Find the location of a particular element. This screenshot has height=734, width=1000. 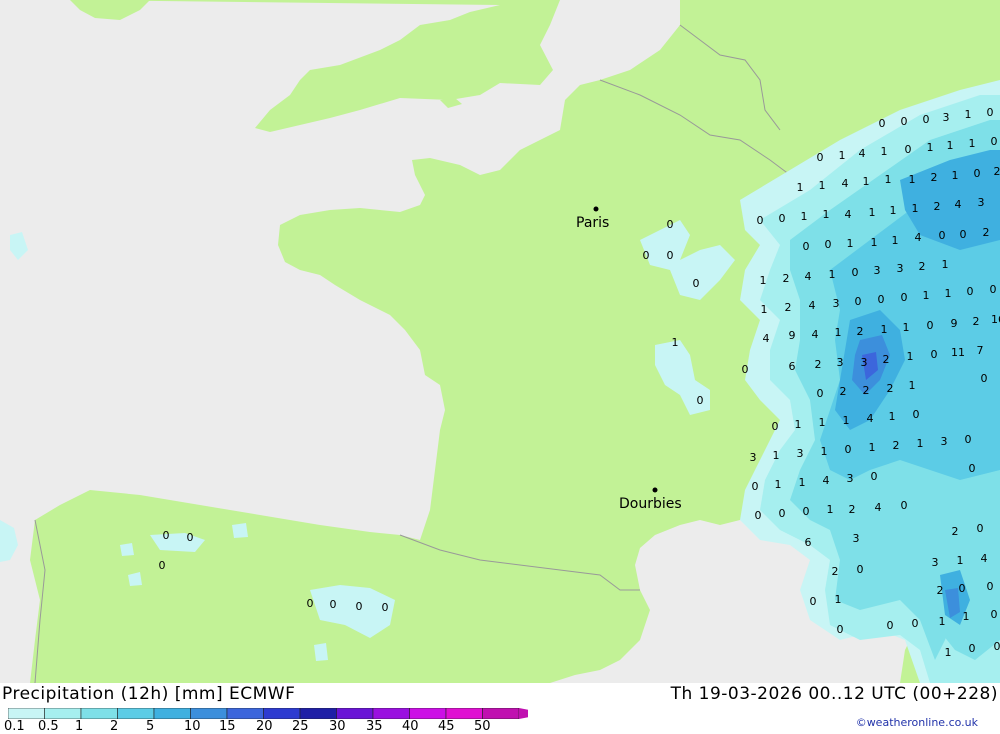

scale-tick-label: 2 is located at coordinates (114, 726).